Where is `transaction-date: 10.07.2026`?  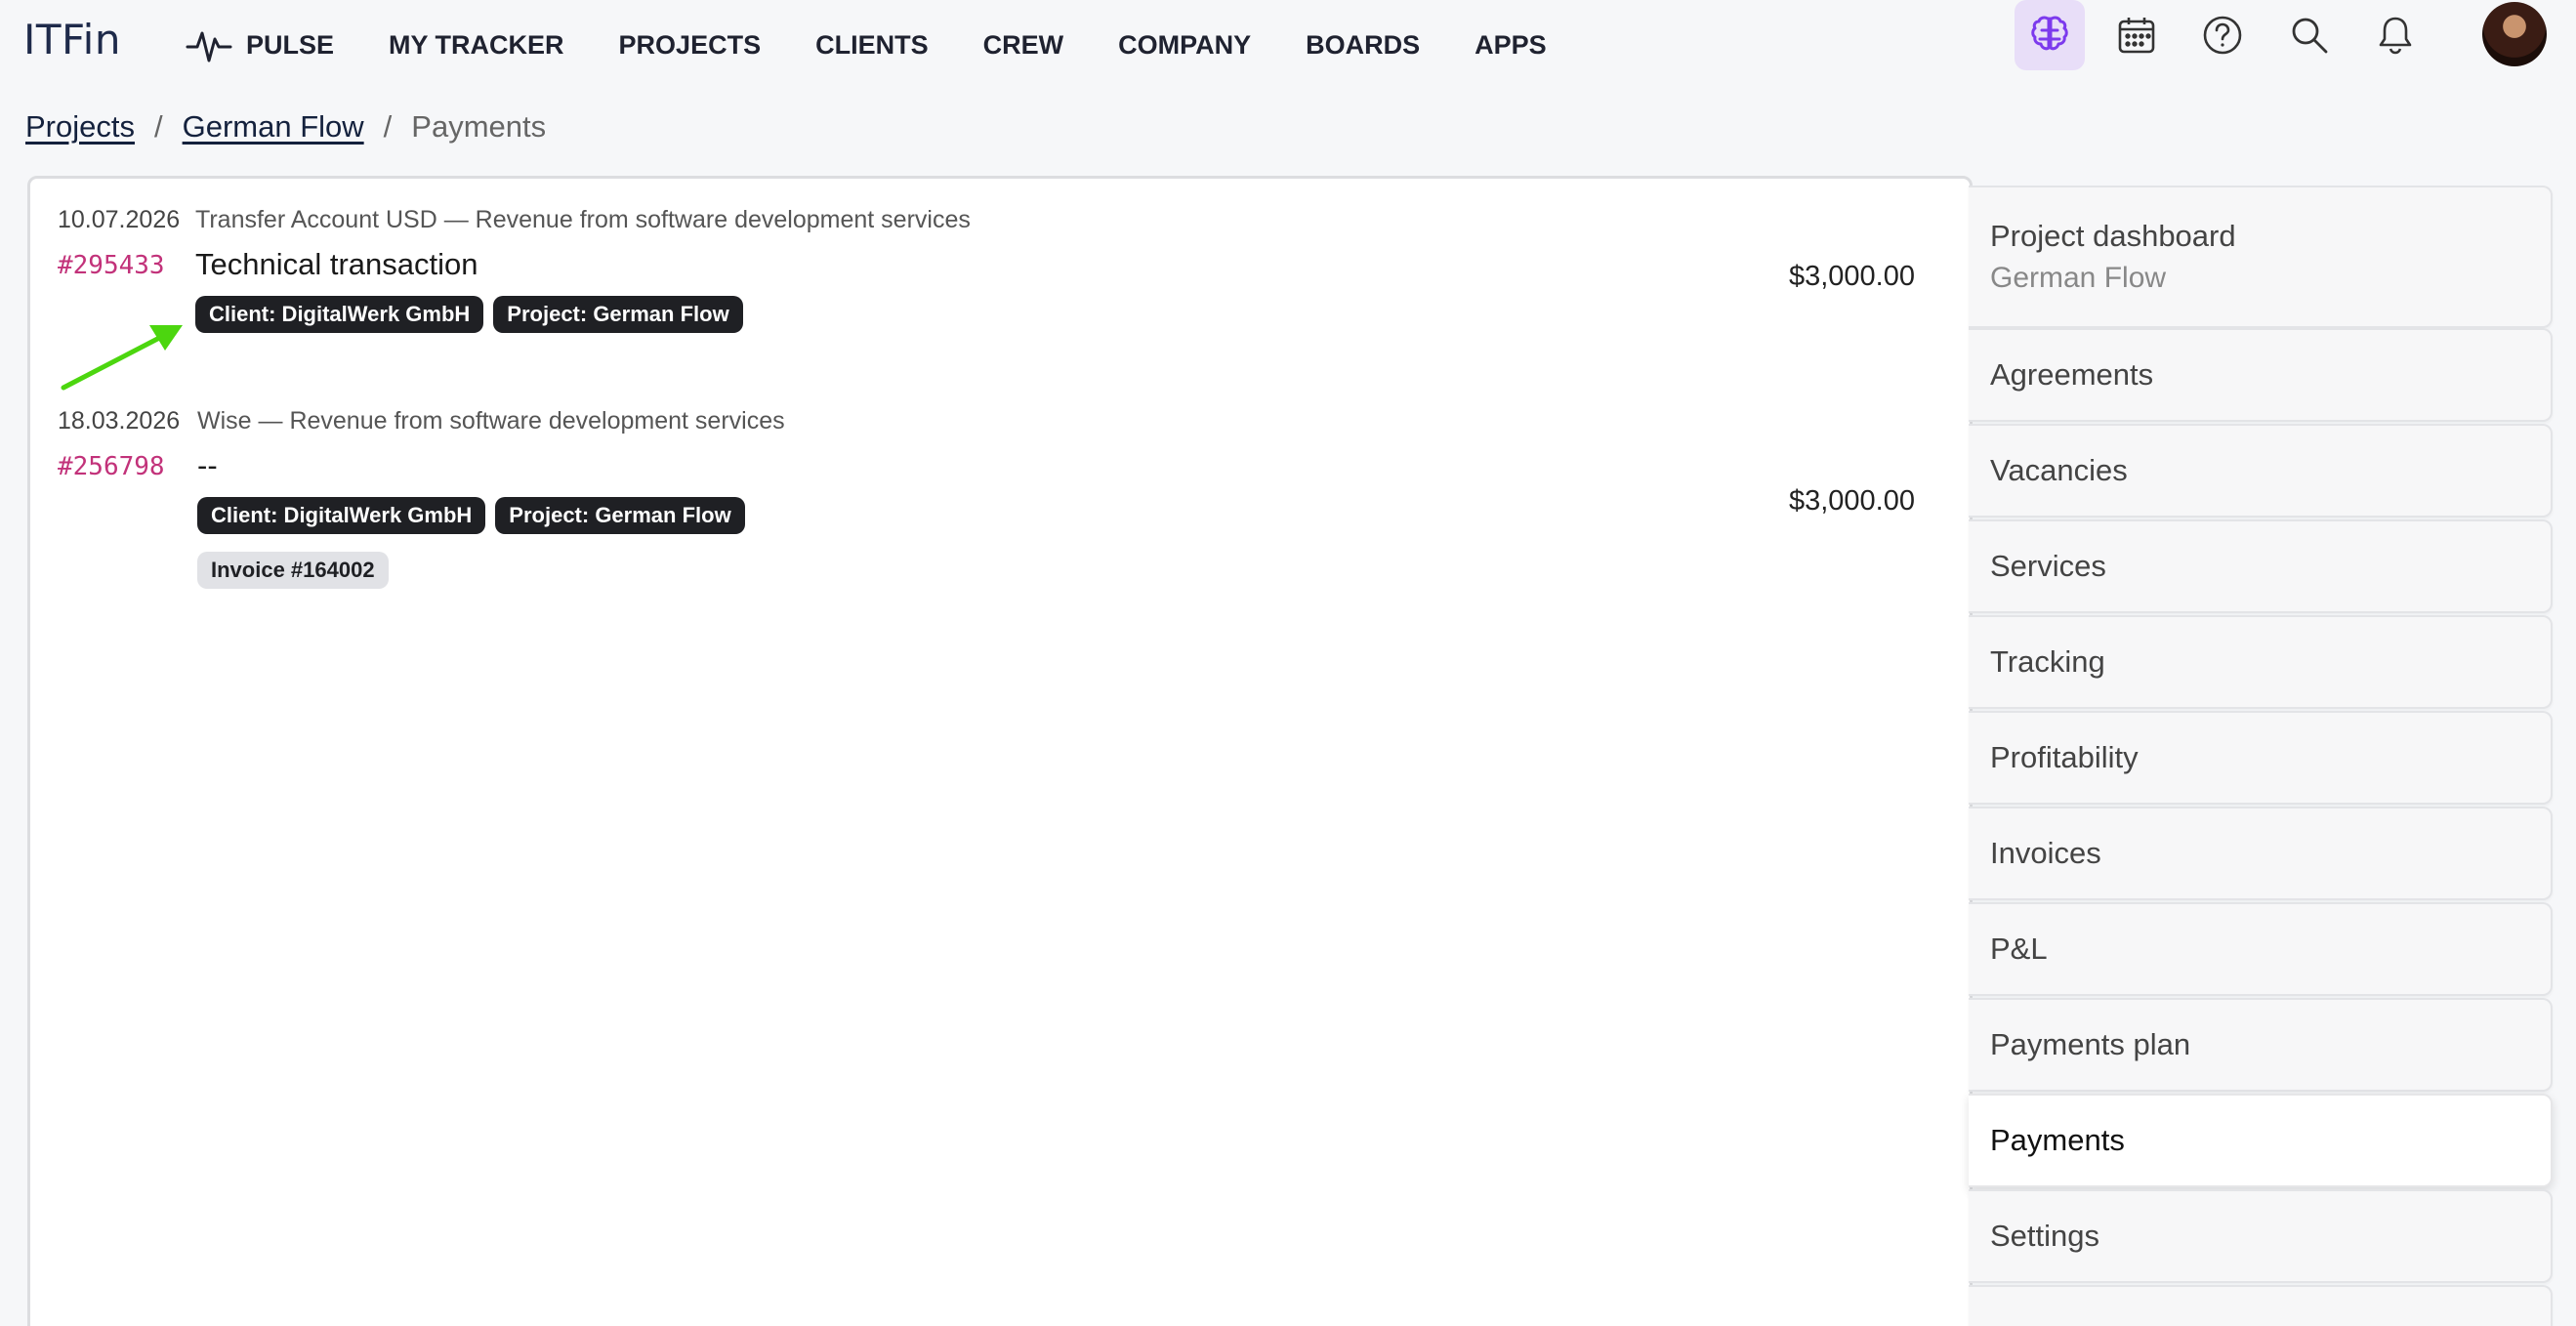
transaction-date: 10.07.2026 is located at coordinates (119, 219).